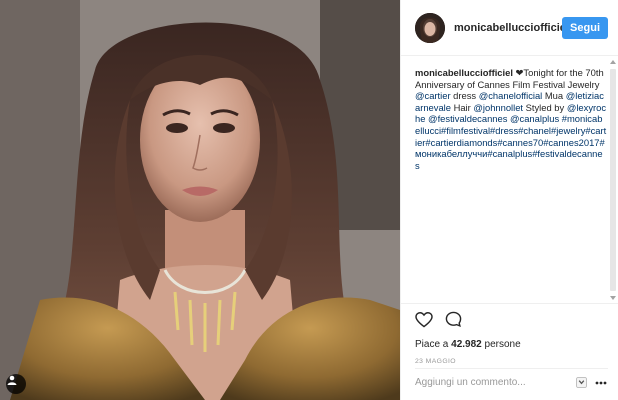 The image size is (618, 400). Describe the element at coordinates (545, 107) in the screenshot. I see `caption-fragment: Styled by` at that location.